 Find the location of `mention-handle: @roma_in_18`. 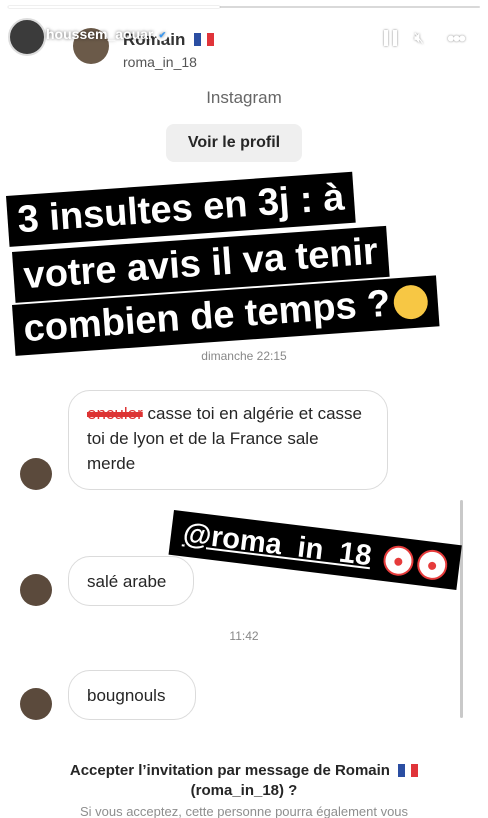

mention-handle: @roma_in_18 is located at coordinates (277, 545).